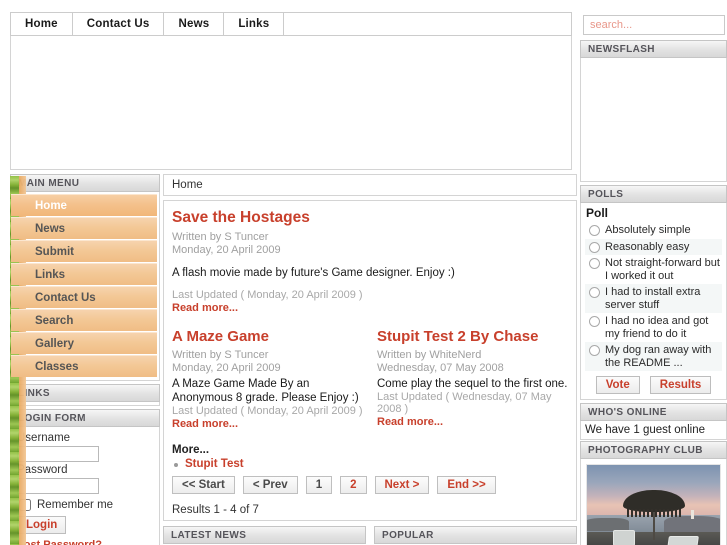 The width and height of the screenshot is (727, 545). What do you see at coordinates (58, 486) in the screenshot?
I see `password-field` at bounding box center [58, 486].